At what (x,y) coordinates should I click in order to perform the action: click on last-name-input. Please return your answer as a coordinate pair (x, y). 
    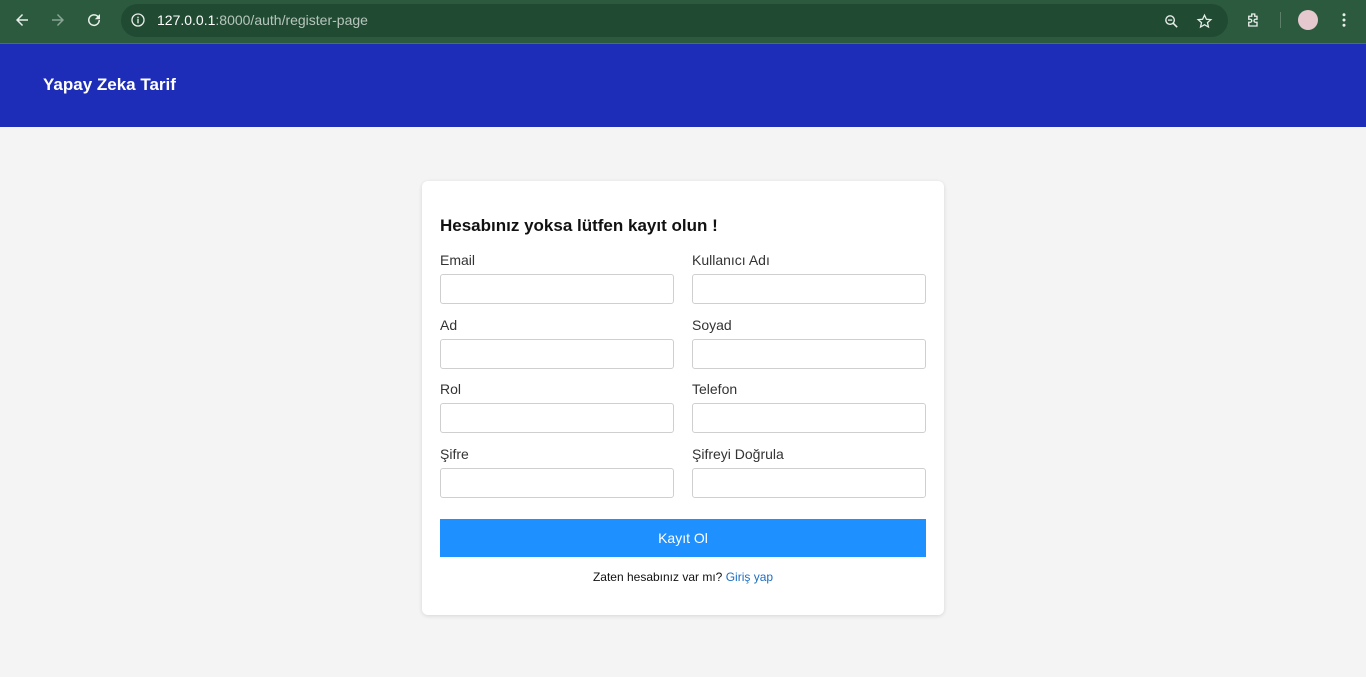
    Looking at the image, I should click on (809, 354).